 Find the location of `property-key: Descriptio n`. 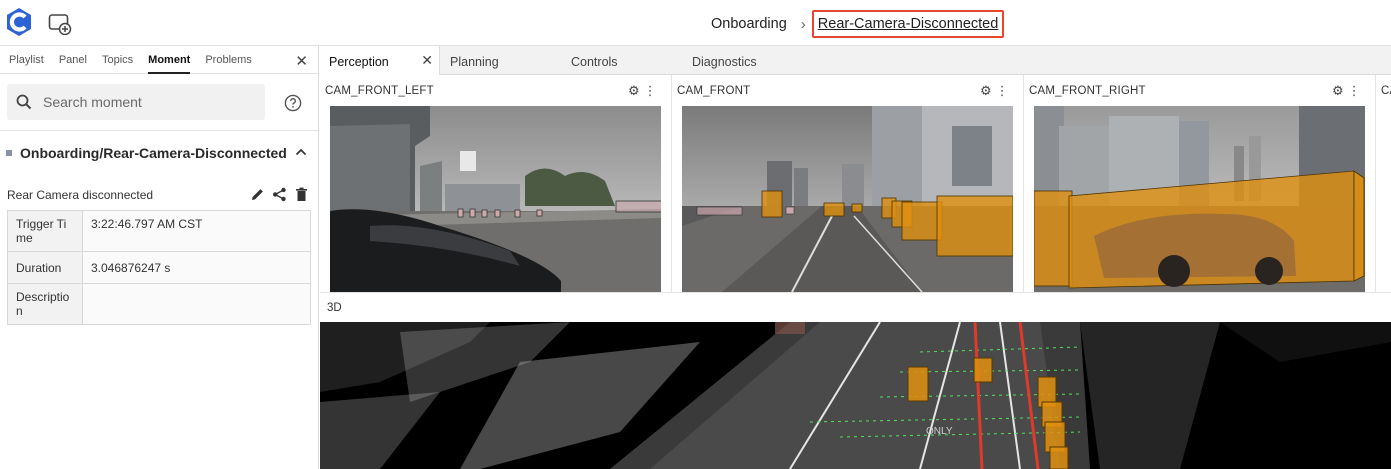

property-key: Descriptio n is located at coordinates (45, 304).